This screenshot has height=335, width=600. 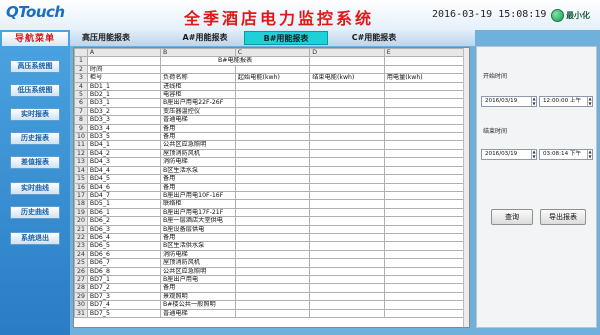 What do you see at coordinates (466, 187) in the screenshot?
I see `vertical-scrollbar` at bounding box center [466, 187].